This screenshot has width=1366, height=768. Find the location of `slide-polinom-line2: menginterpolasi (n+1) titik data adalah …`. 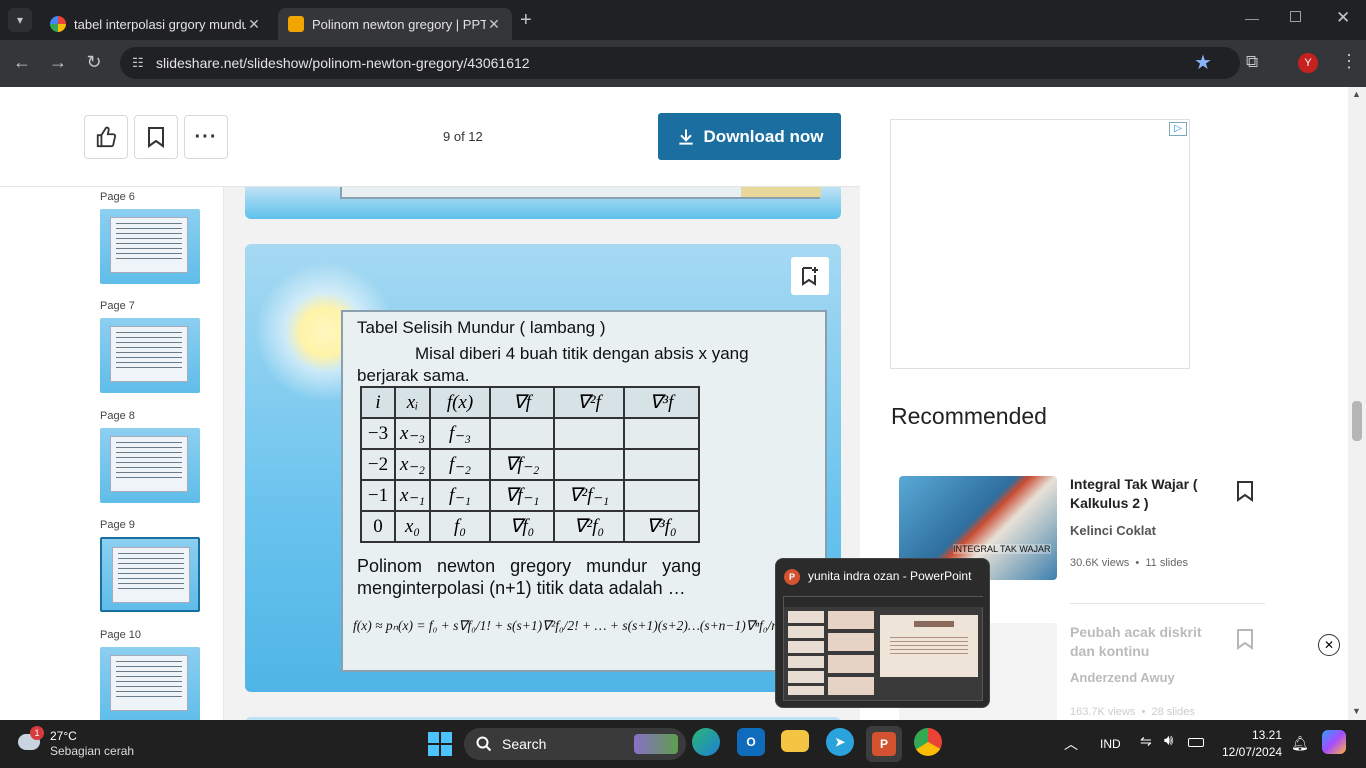

slide-polinom-line2: menginterpolasi (n+1) titik data adalah … is located at coordinates (521, 588).